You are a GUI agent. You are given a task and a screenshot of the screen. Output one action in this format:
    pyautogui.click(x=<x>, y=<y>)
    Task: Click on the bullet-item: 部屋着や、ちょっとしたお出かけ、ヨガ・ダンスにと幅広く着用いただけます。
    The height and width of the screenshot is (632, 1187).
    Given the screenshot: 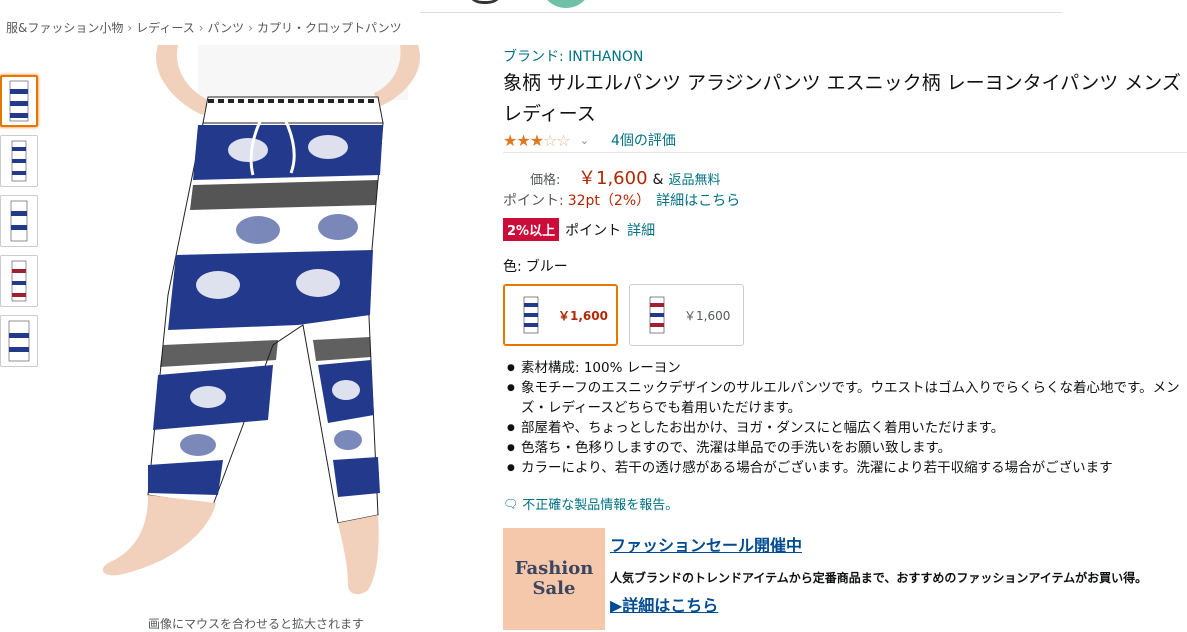 What is the action you would take?
    pyautogui.click(x=845, y=428)
    